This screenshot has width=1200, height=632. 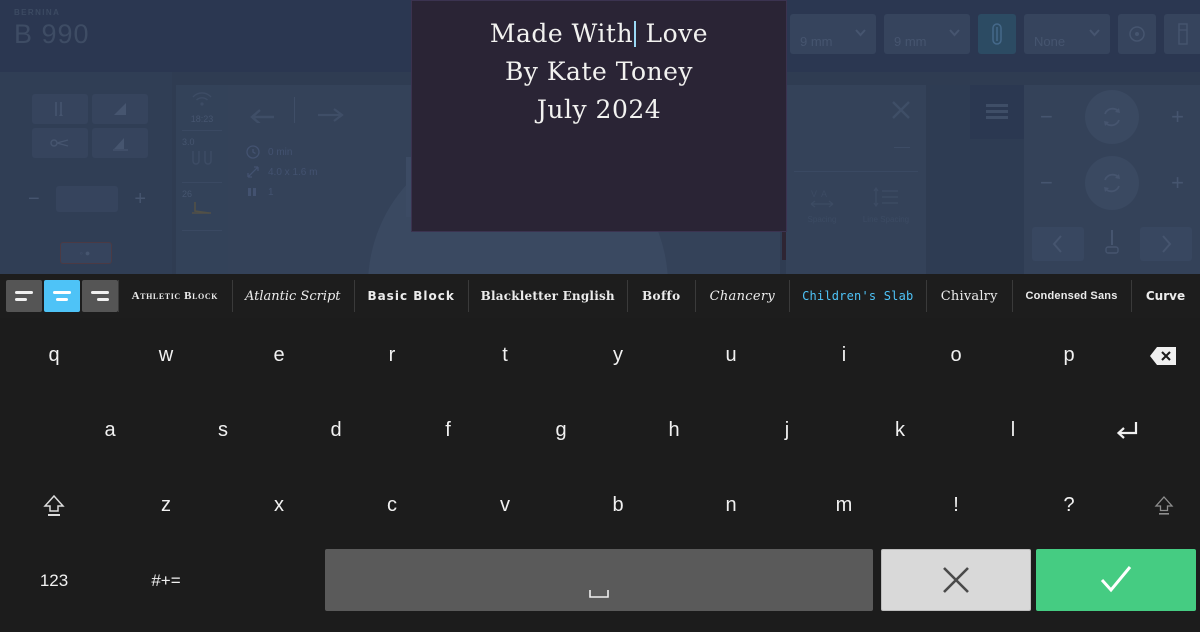 I want to click on enter-key, so click(x=1126, y=430).